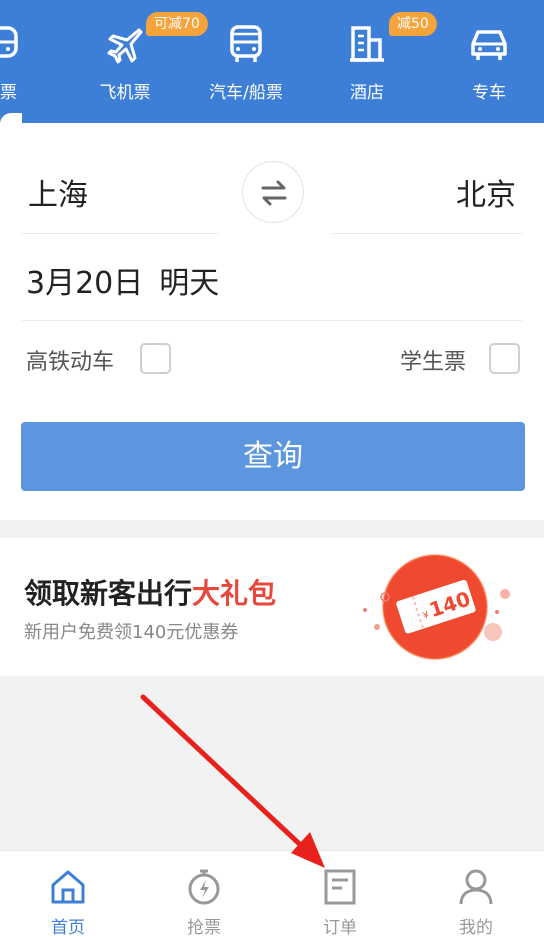 This screenshot has width=544, height=937. Describe the element at coordinates (85, 283) in the screenshot. I see `date-value: 3月20日` at that location.